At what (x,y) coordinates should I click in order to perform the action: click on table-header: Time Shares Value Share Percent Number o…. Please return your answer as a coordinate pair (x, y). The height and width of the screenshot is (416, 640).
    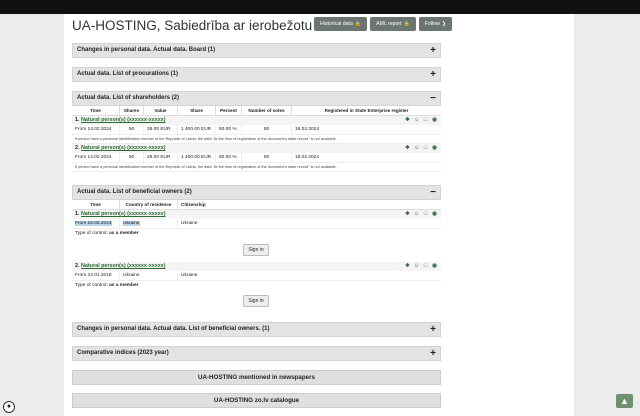
    Looking at the image, I should click on (256, 110).